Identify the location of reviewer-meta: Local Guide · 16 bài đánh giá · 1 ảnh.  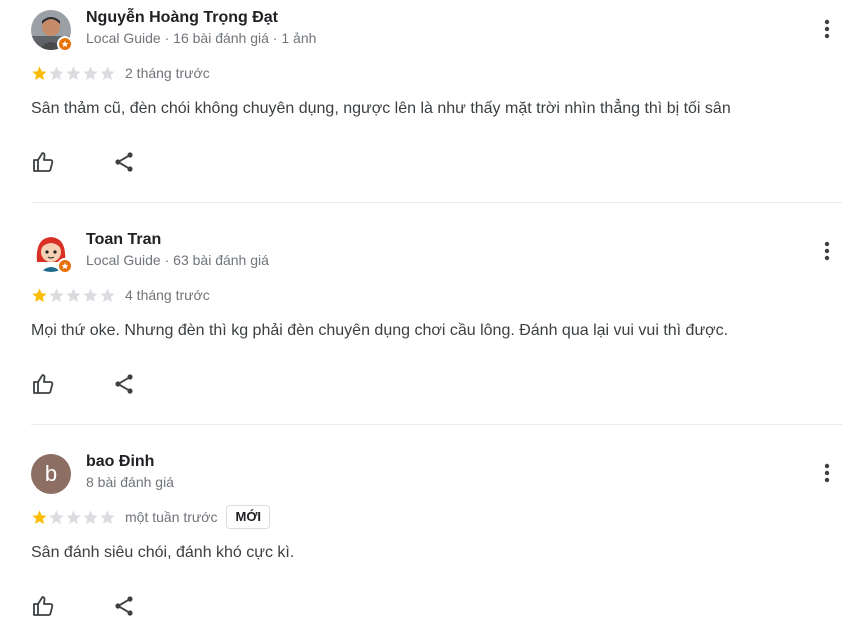
(201, 38).